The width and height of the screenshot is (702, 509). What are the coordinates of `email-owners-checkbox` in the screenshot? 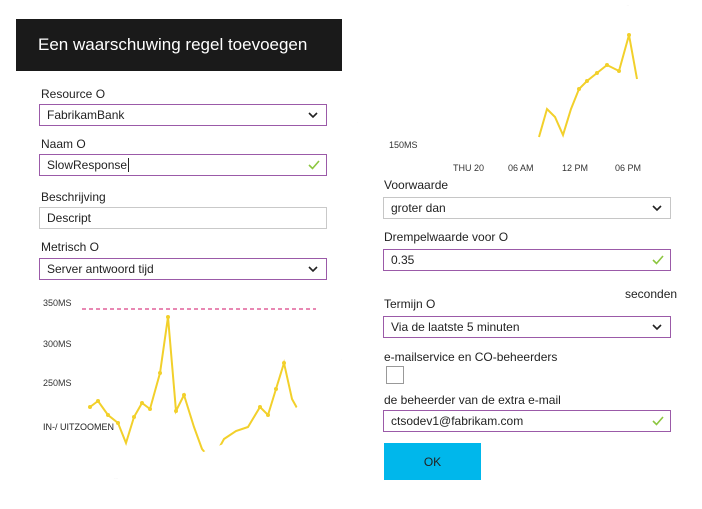 It's located at (395, 375).